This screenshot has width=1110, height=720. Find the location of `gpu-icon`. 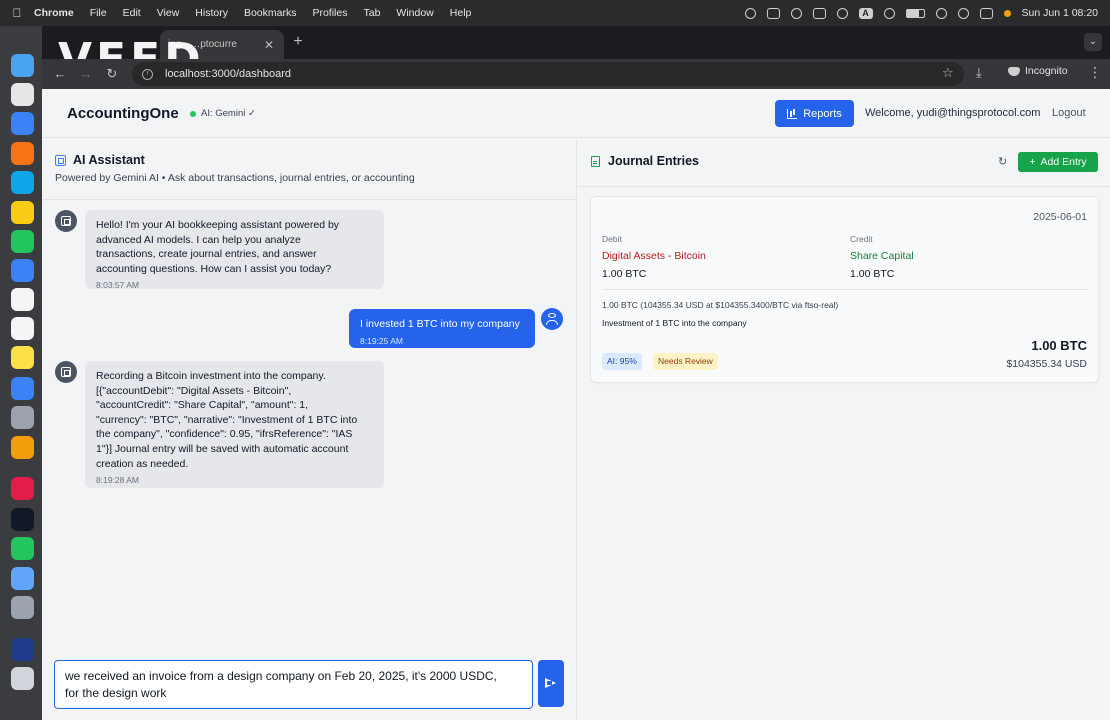

gpu-icon is located at coordinates (819, 13).